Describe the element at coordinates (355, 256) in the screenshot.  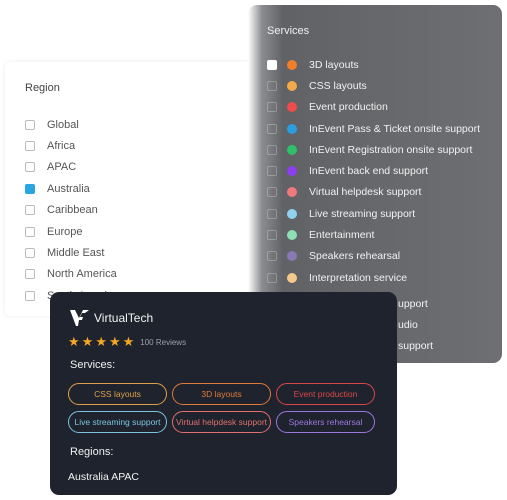
I see `service-label: Speakers rehearsal` at that location.